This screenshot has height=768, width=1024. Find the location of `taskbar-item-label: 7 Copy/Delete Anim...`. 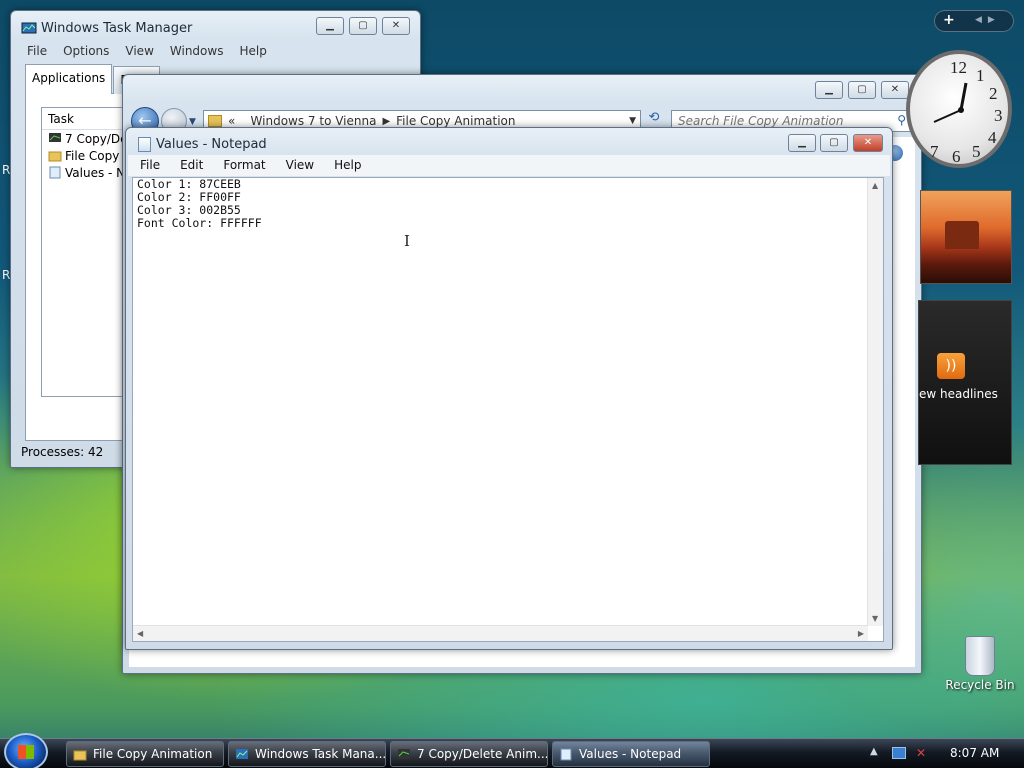

taskbar-item-label: 7 Copy/Delete Anim... is located at coordinates (482, 754).